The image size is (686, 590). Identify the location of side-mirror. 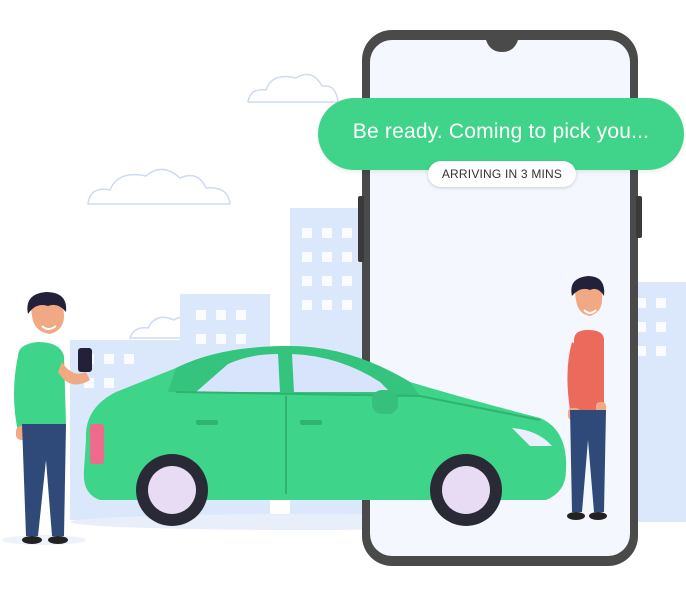
(385, 402).